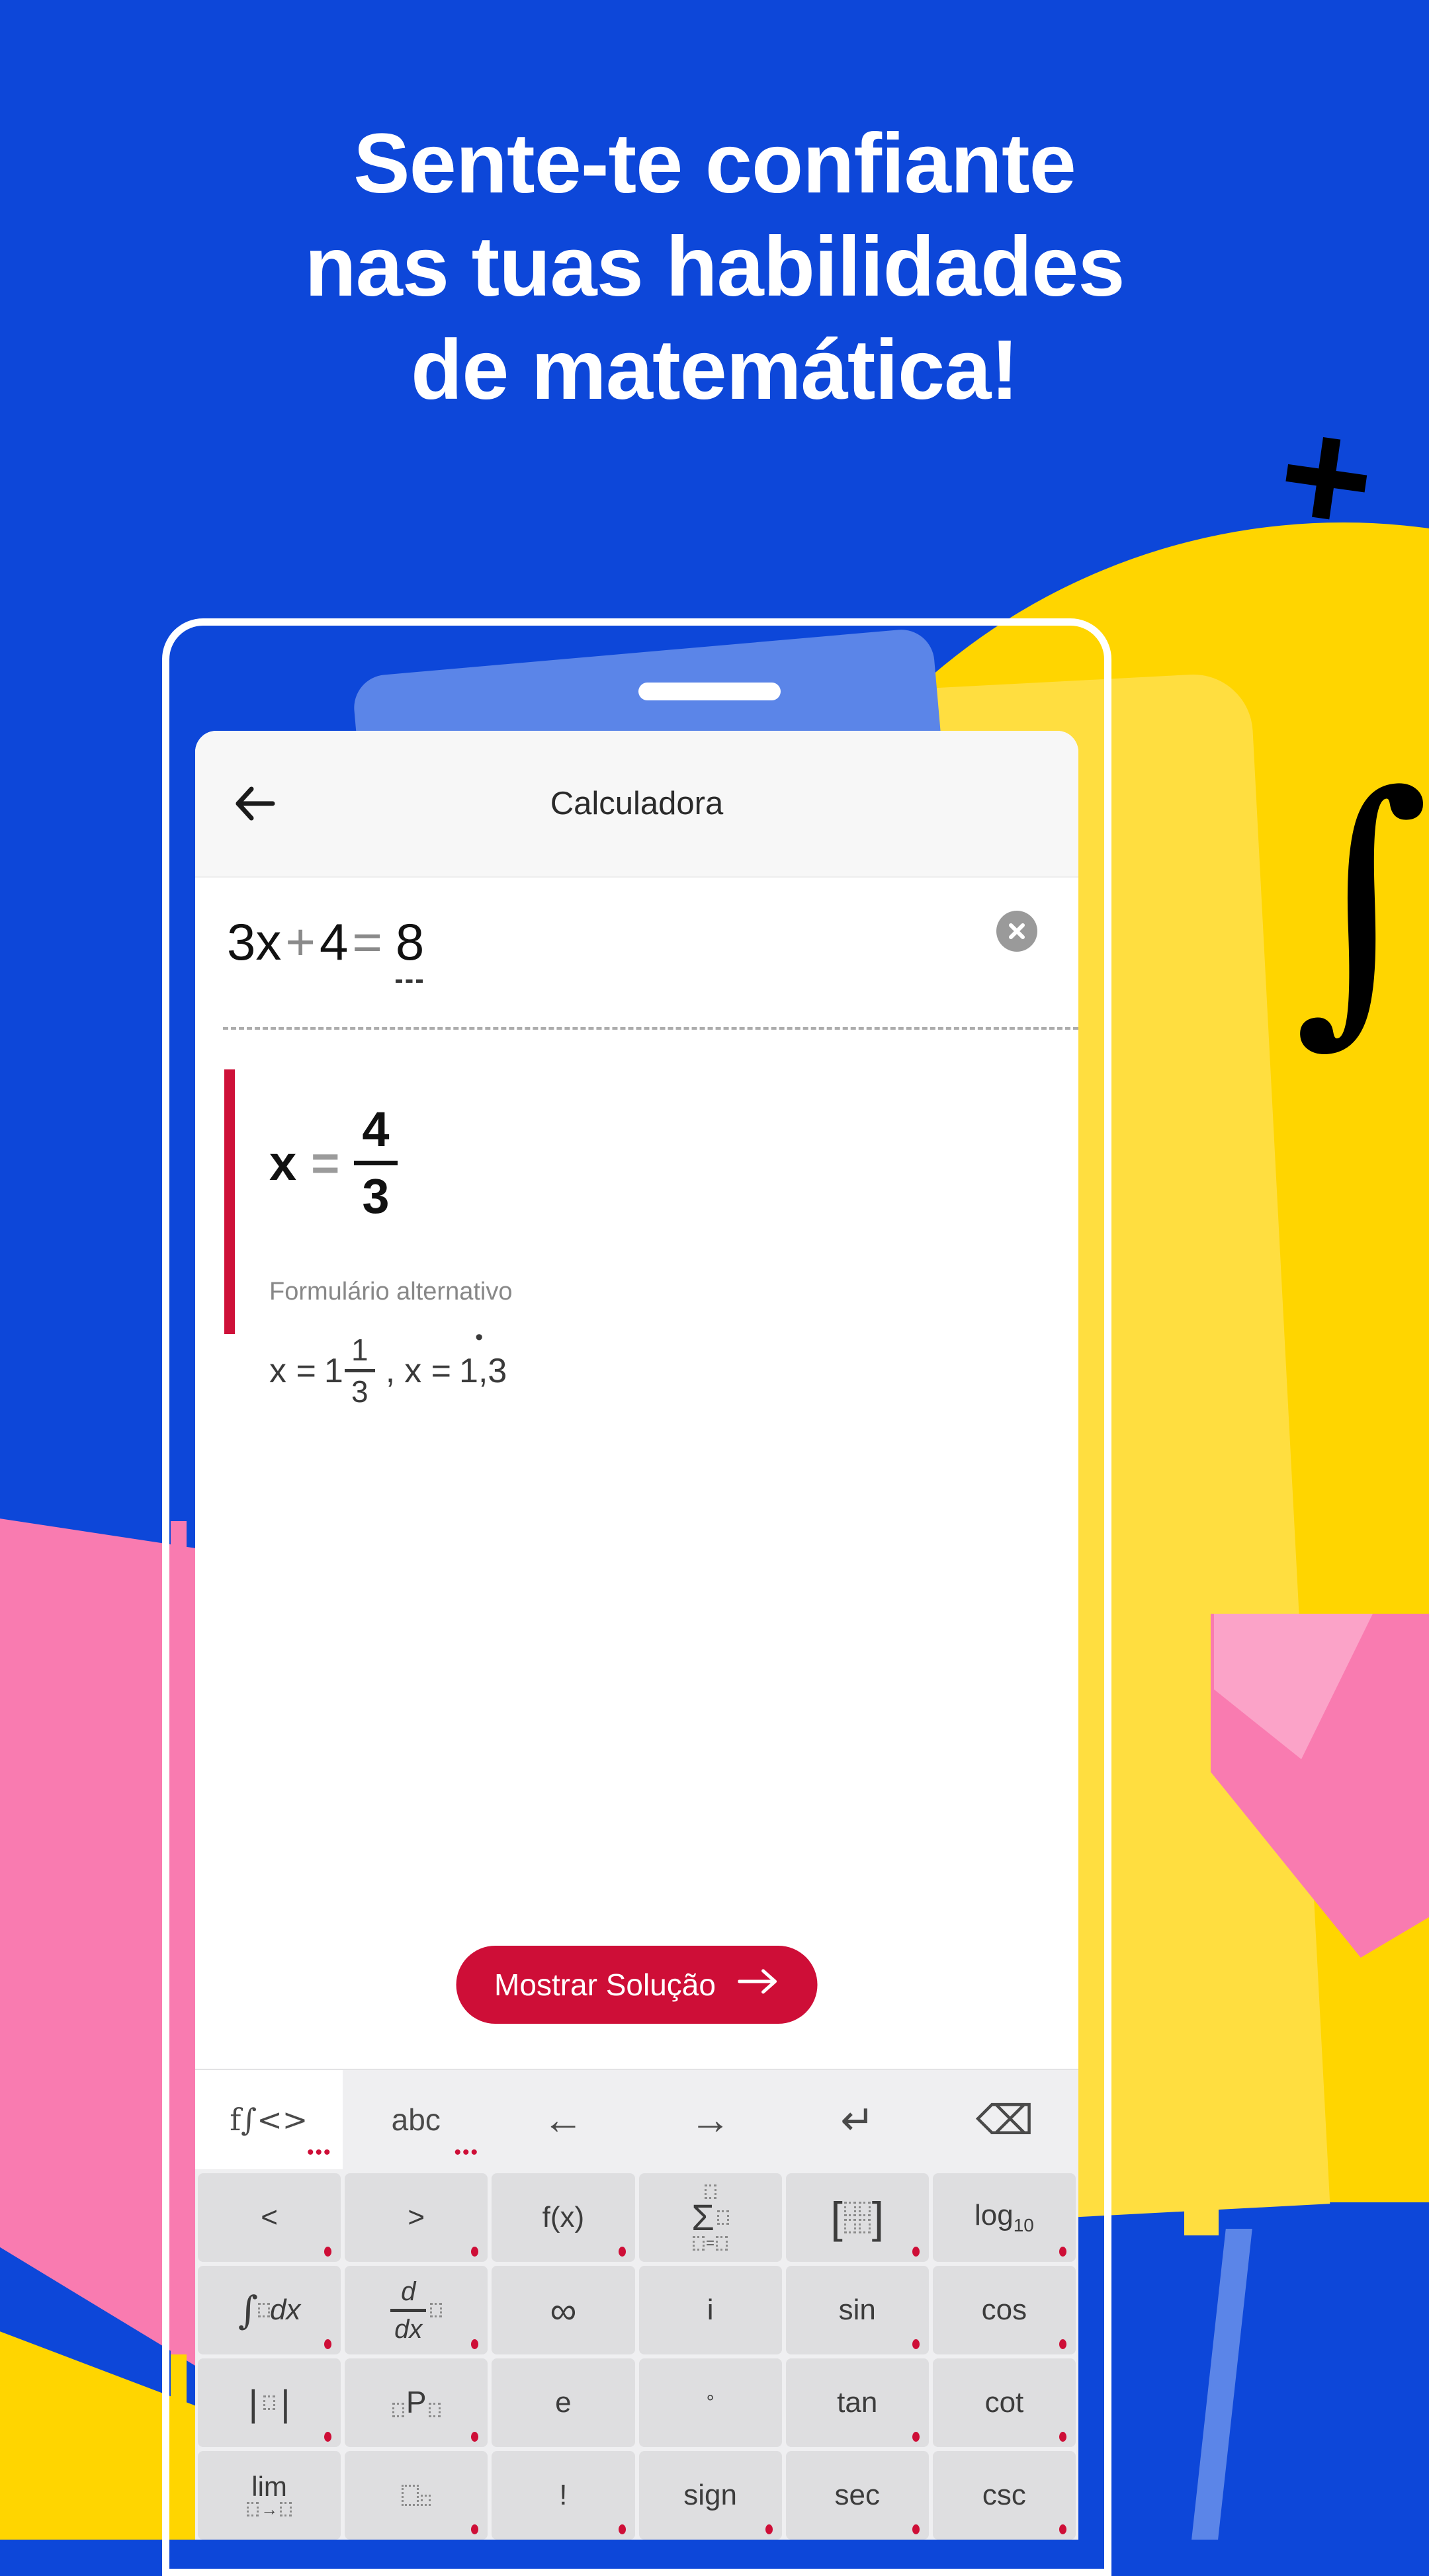 This screenshot has height=2576, width=1429. Describe the element at coordinates (269, 2495) in the screenshot. I see `key-limit: lim →` at that location.